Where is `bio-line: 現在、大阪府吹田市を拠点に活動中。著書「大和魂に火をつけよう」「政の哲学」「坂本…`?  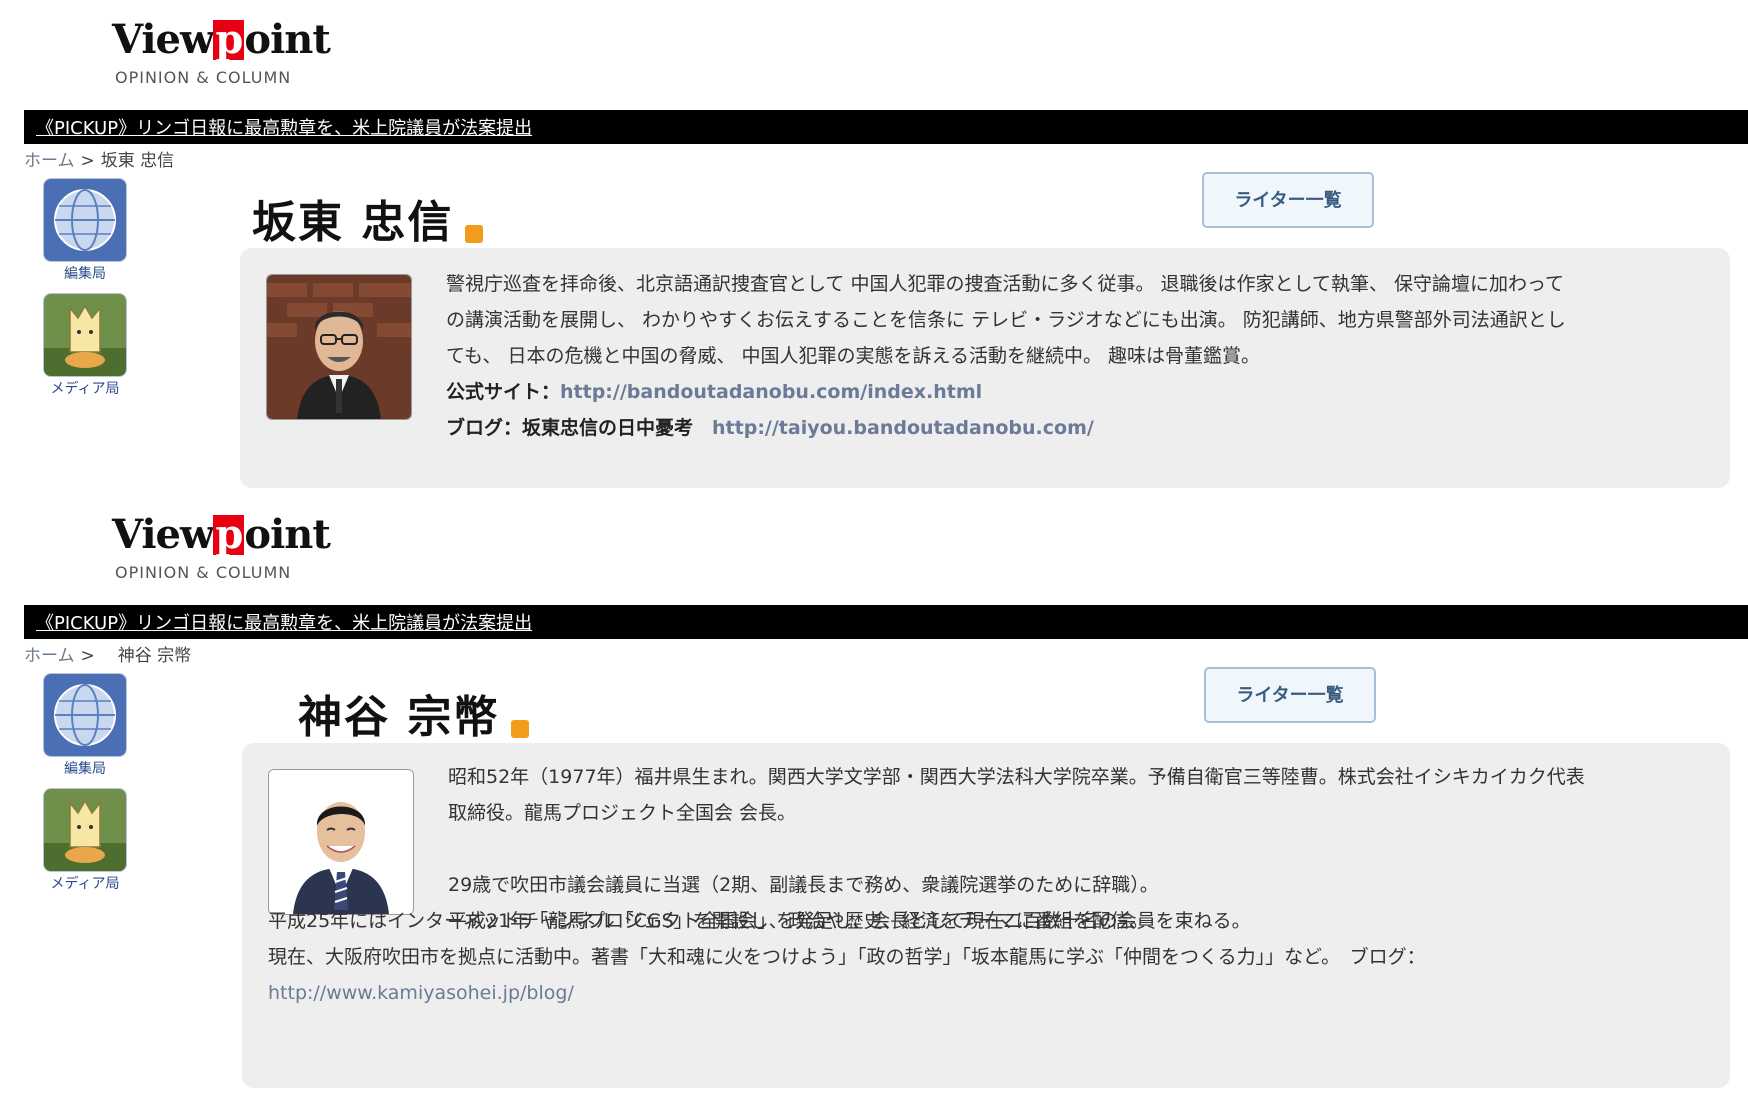
bio-line: 現在、大阪府吹田市を拠点に活動中。著書「大和魂に火をつけよう」「政の哲学」「坂本… is located at coordinates (847, 957).